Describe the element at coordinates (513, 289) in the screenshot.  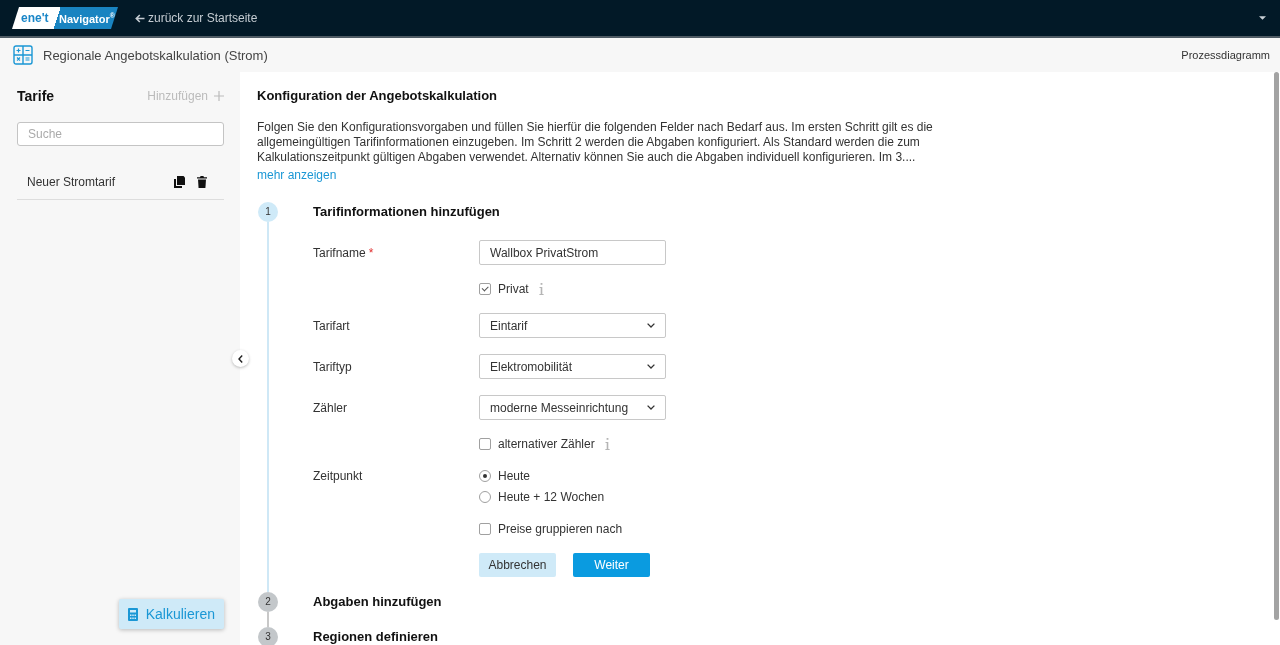
I see `checkbox-label: Privat` at that location.